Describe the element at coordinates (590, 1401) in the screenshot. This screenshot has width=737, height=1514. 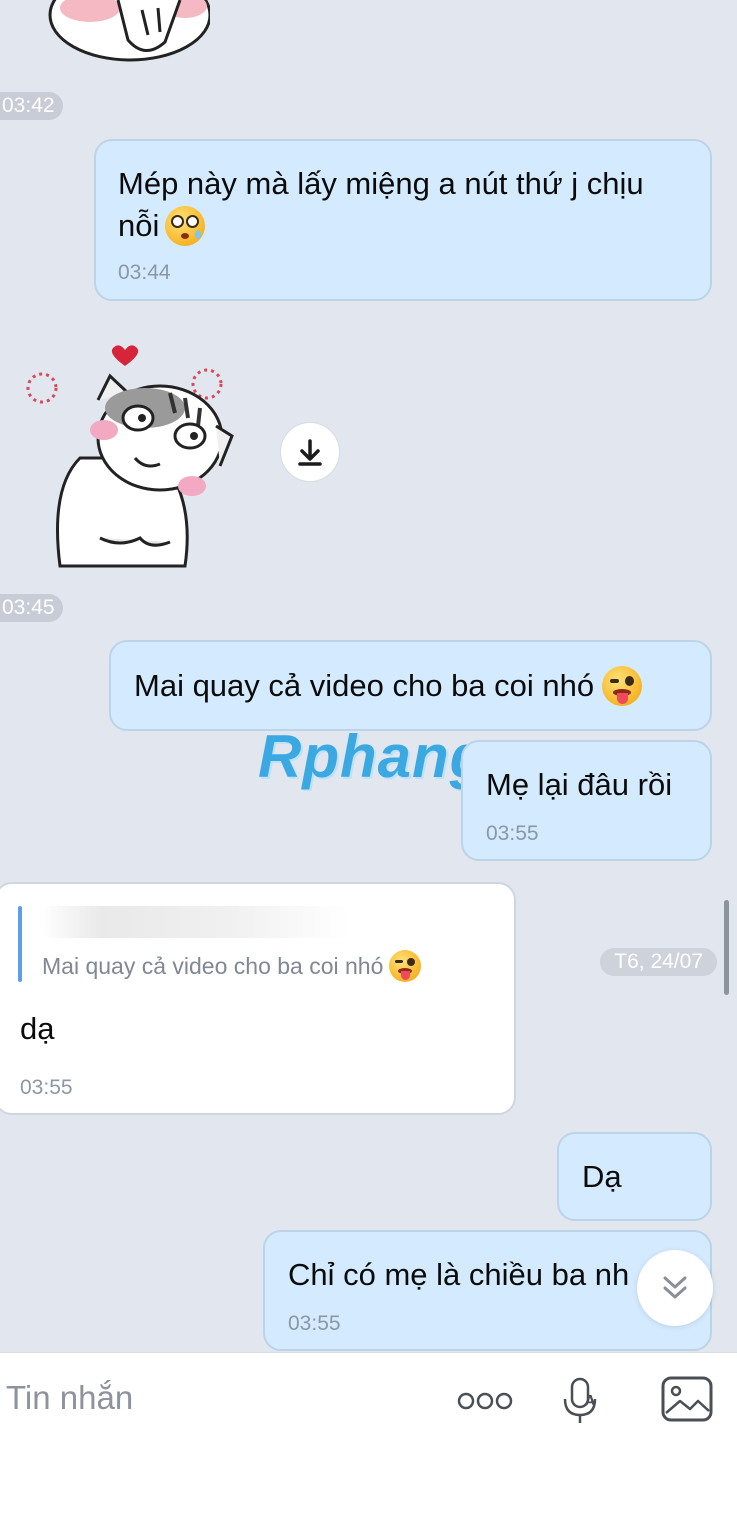
I see `svg-text: A` at that location.